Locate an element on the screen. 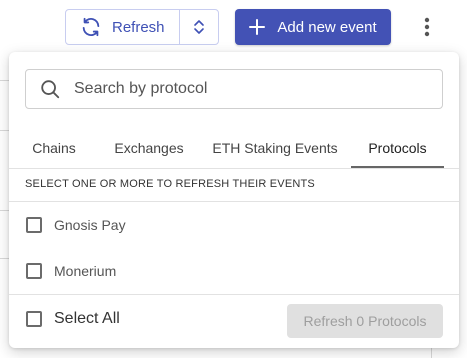 The image size is (467, 358). refresh-protocols-button: Refresh 0 Protocols is located at coordinates (365, 321).